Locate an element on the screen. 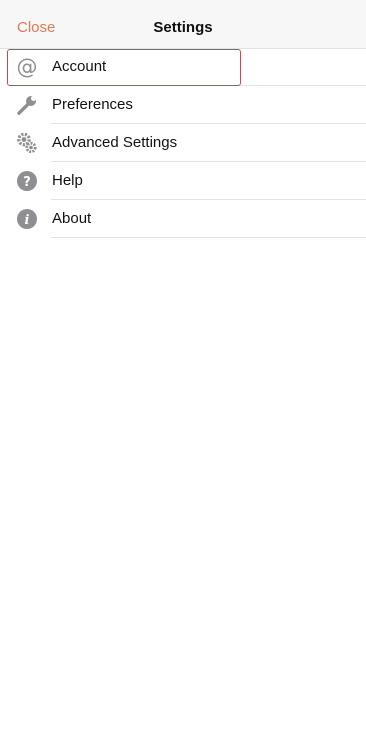  menu-item-label: About is located at coordinates (72, 218).